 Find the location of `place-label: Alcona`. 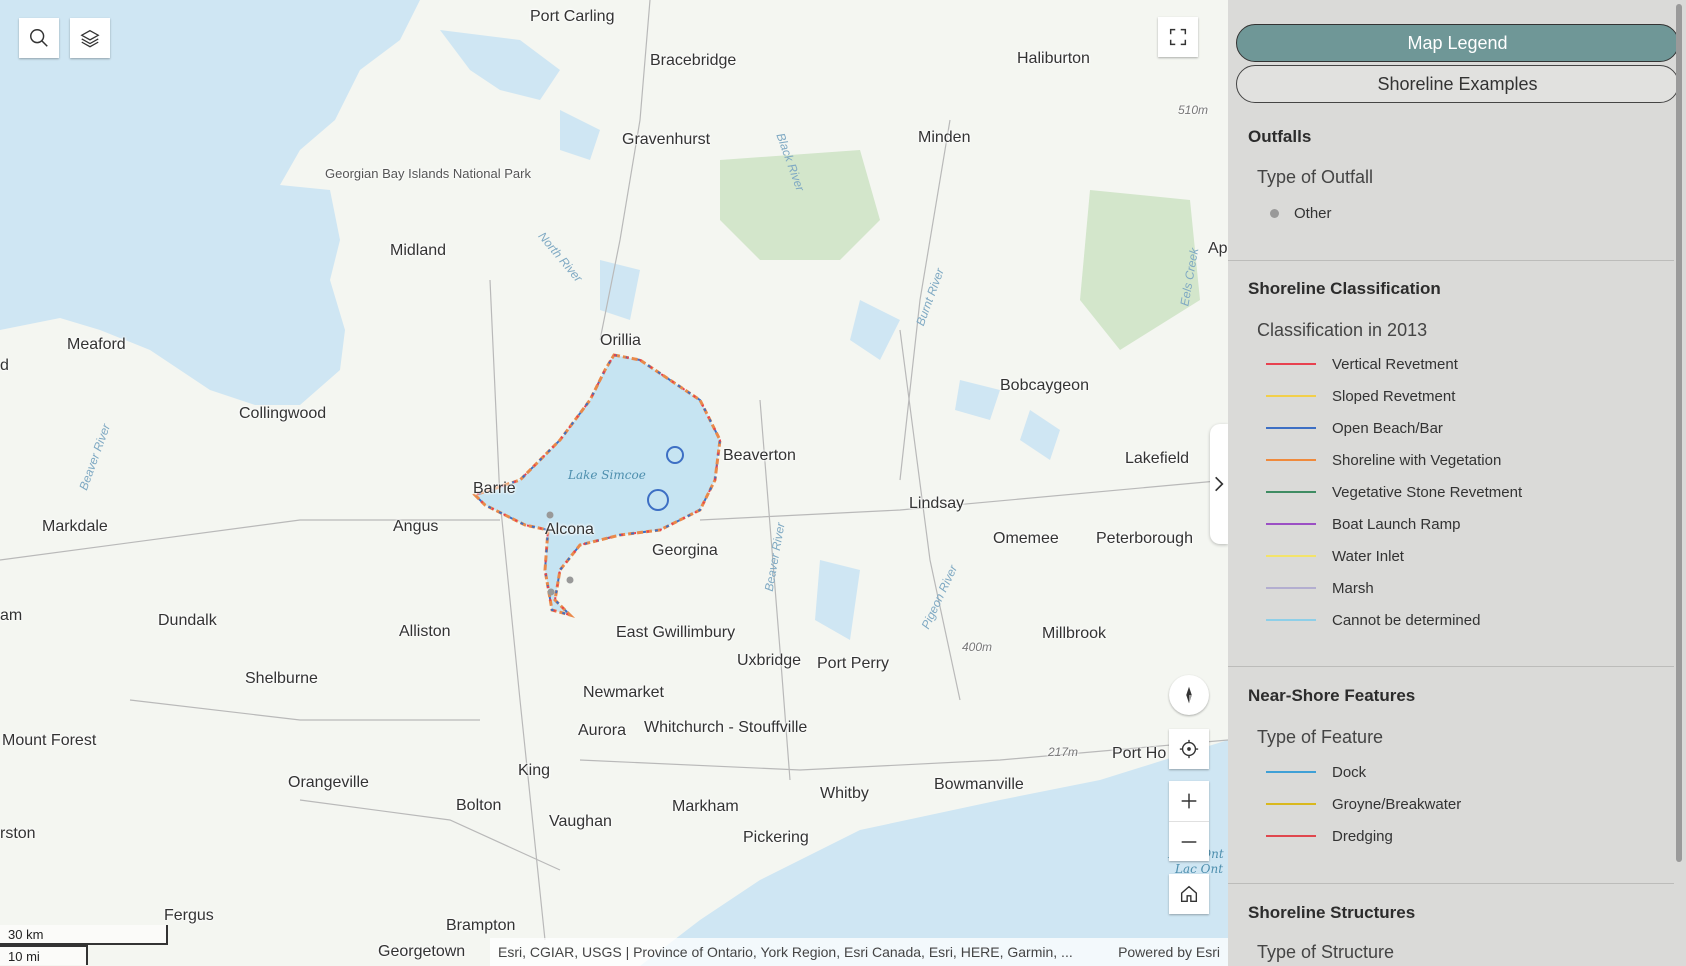

place-label: Alcona is located at coordinates (569, 529).